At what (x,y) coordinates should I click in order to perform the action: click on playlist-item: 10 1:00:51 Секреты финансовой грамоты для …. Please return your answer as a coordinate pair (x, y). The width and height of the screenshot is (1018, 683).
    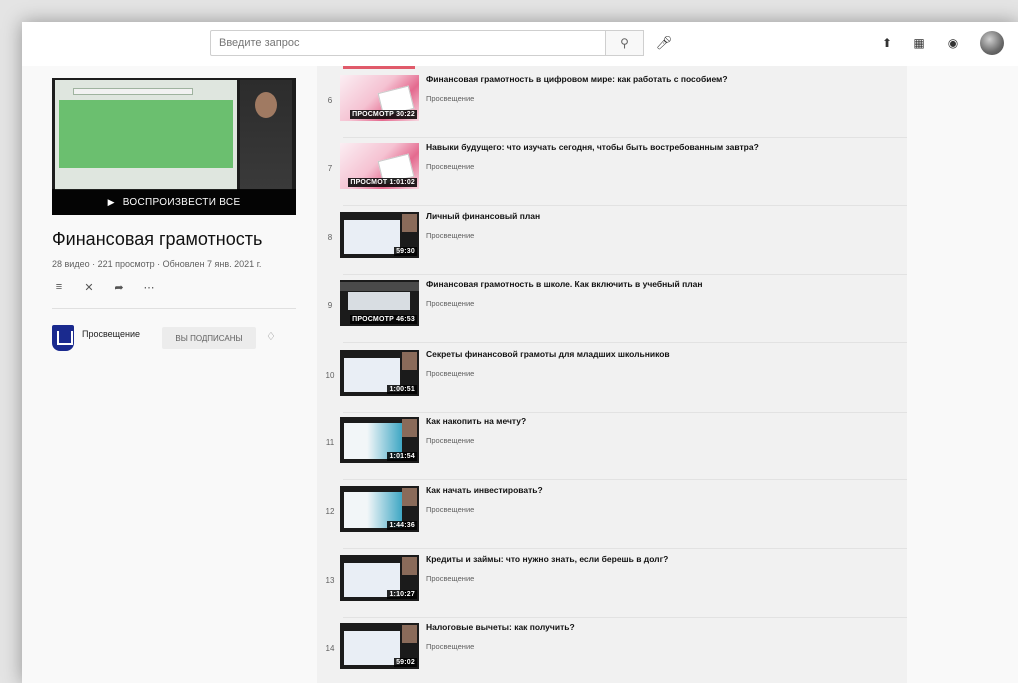
    Looking at the image, I should click on (612, 379).